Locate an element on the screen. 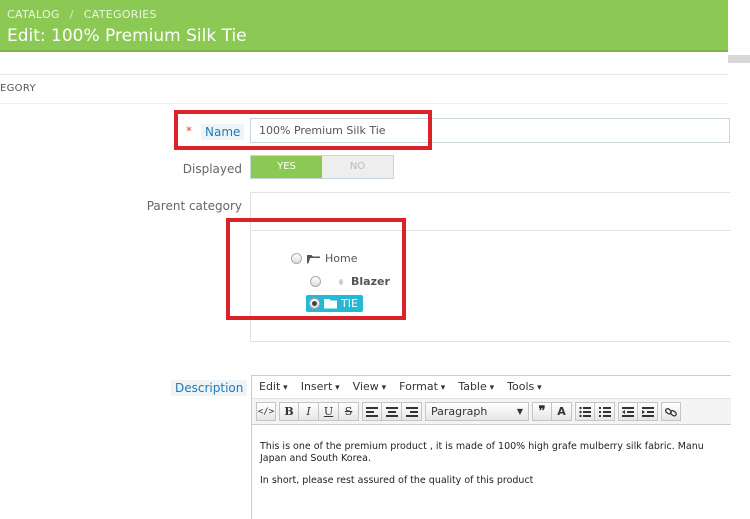  editor-toolbar: </> B I U S Paragraph ▼ ❞ A is located at coordinates (491, 412).